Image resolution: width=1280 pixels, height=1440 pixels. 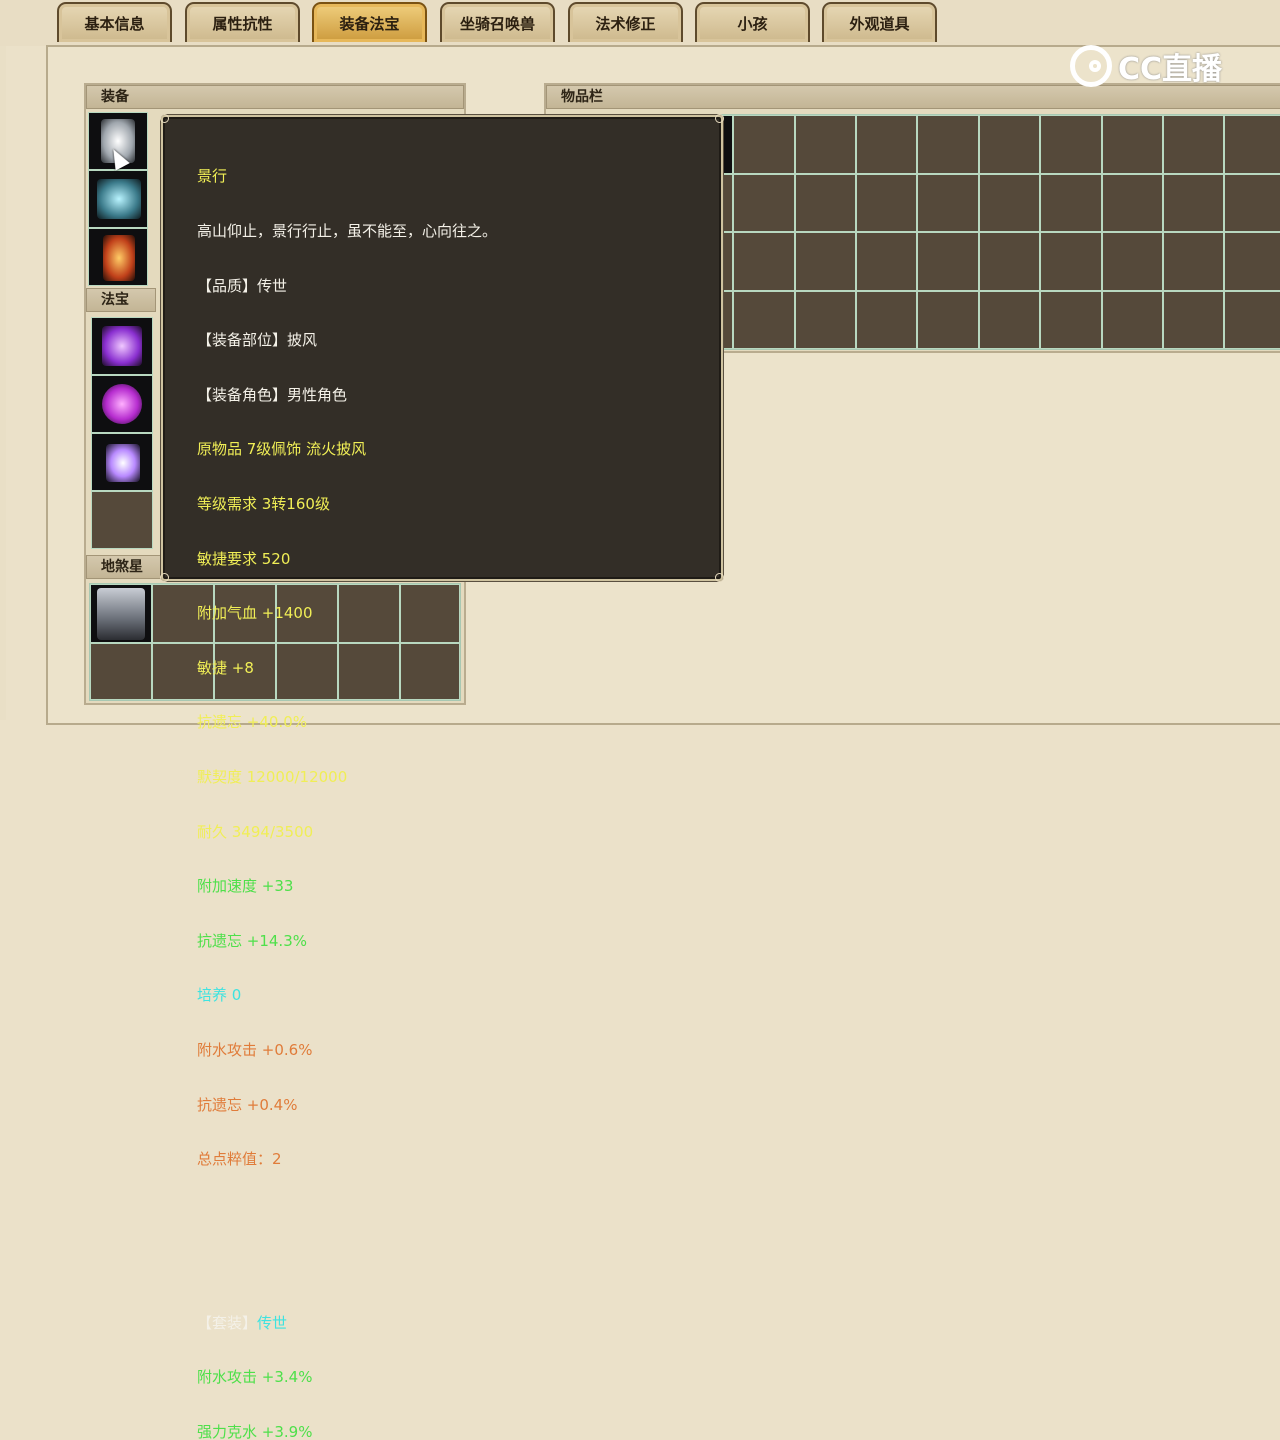 I want to click on set-name: 传世, so click(x=272, y=1322).